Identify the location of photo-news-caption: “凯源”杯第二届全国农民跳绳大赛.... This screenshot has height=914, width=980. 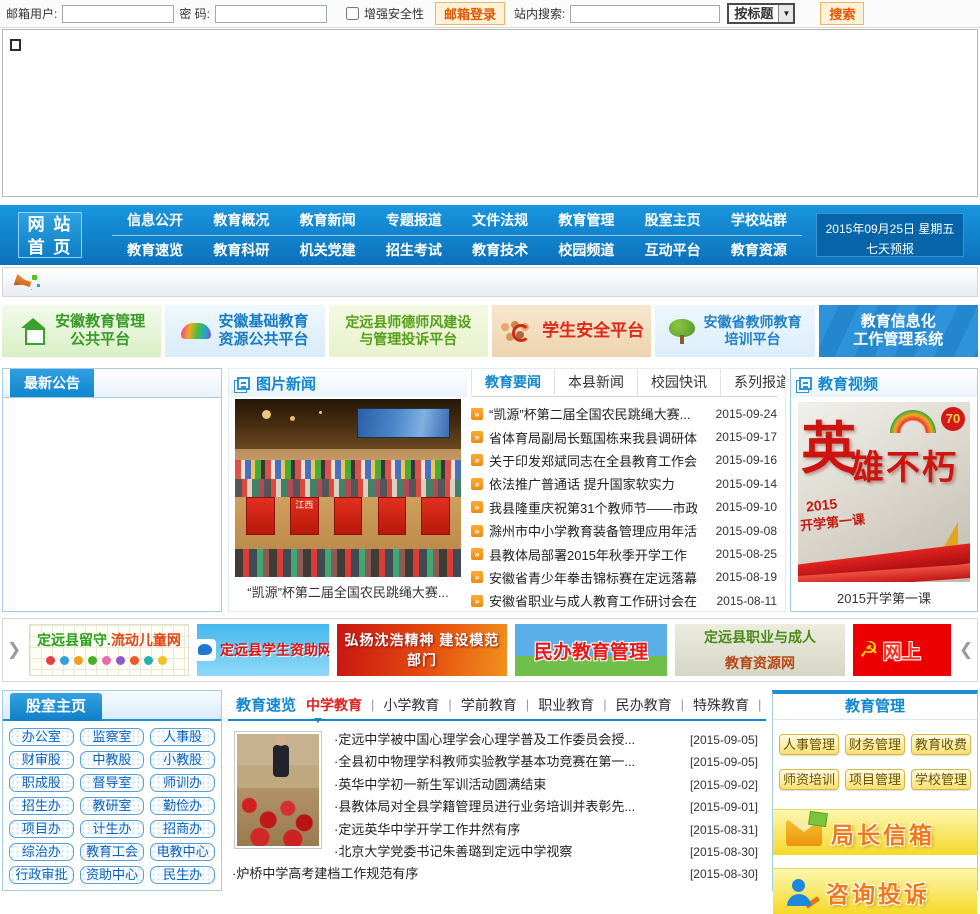
(348, 591).